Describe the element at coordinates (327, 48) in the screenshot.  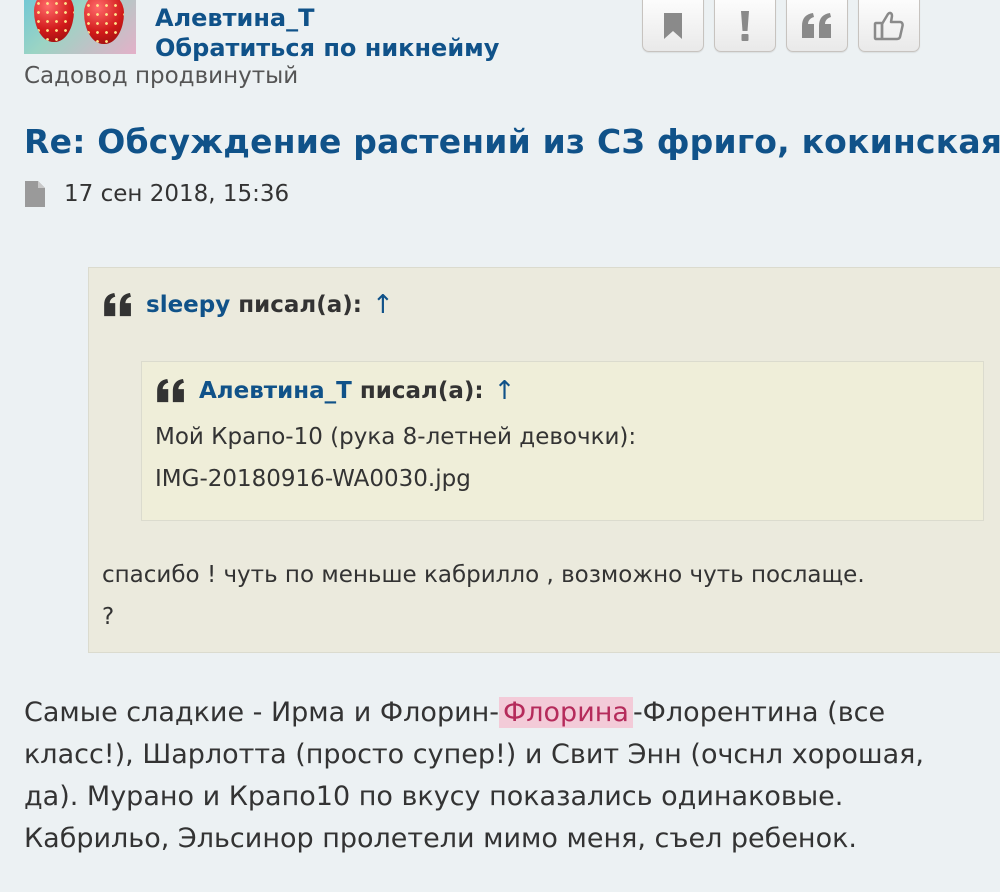
I see `mention-by-nickname-link: Обратиться по никнейму` at that location.